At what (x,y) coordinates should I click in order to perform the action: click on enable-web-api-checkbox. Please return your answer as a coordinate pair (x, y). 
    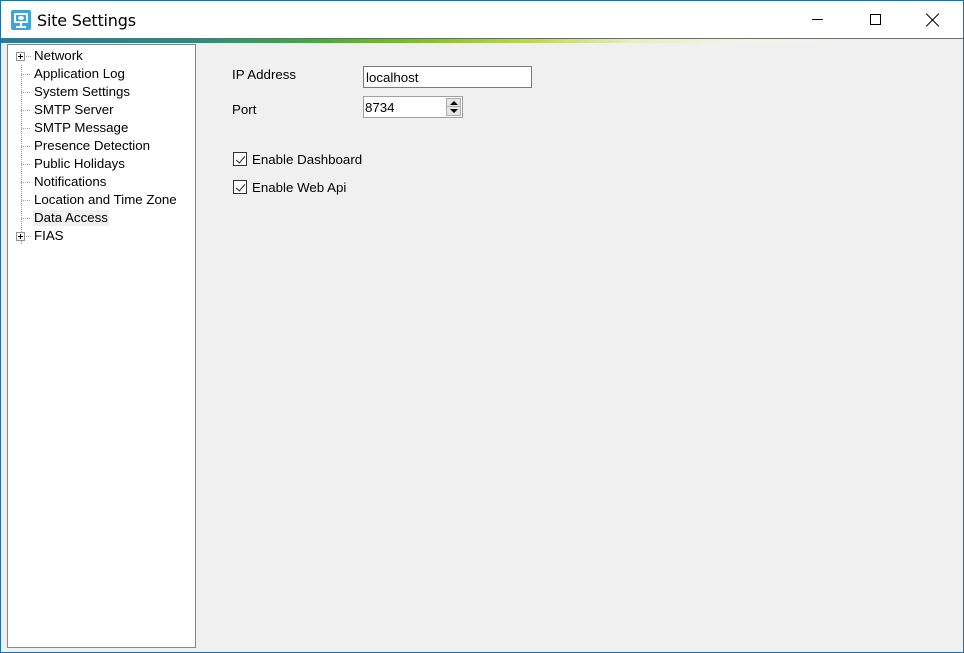
    Looking at the image, I should click on (240, 187).